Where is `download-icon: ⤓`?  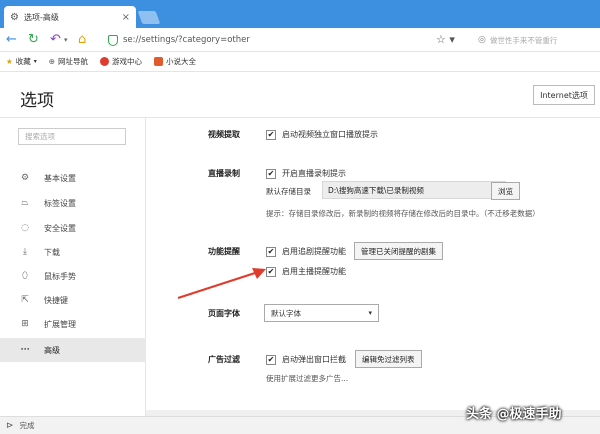
download-icon: ⤓ is located at coordinates (25, 252).